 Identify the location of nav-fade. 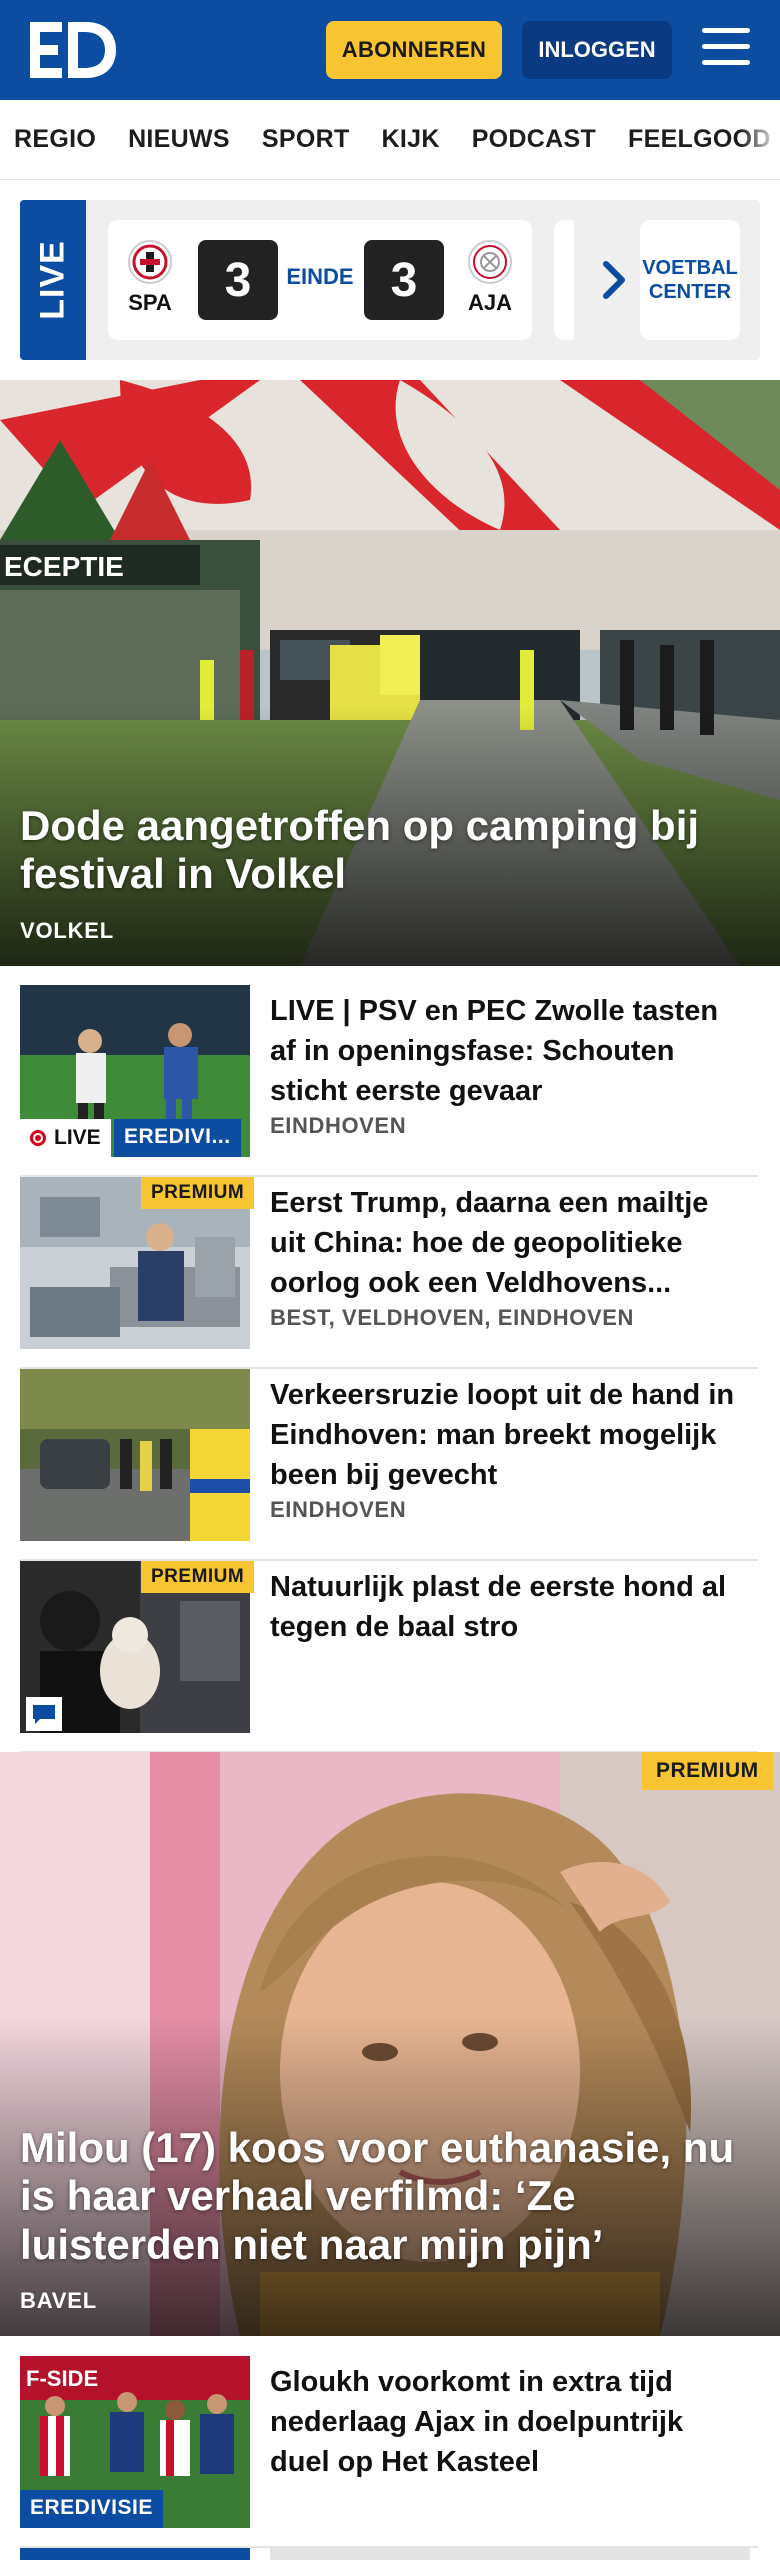
(760, 139).